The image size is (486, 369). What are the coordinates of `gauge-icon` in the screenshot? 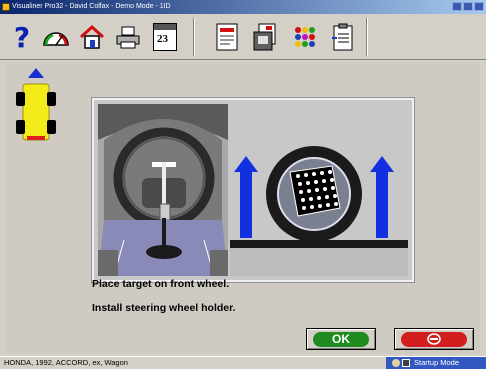 It's located at (56, 39).